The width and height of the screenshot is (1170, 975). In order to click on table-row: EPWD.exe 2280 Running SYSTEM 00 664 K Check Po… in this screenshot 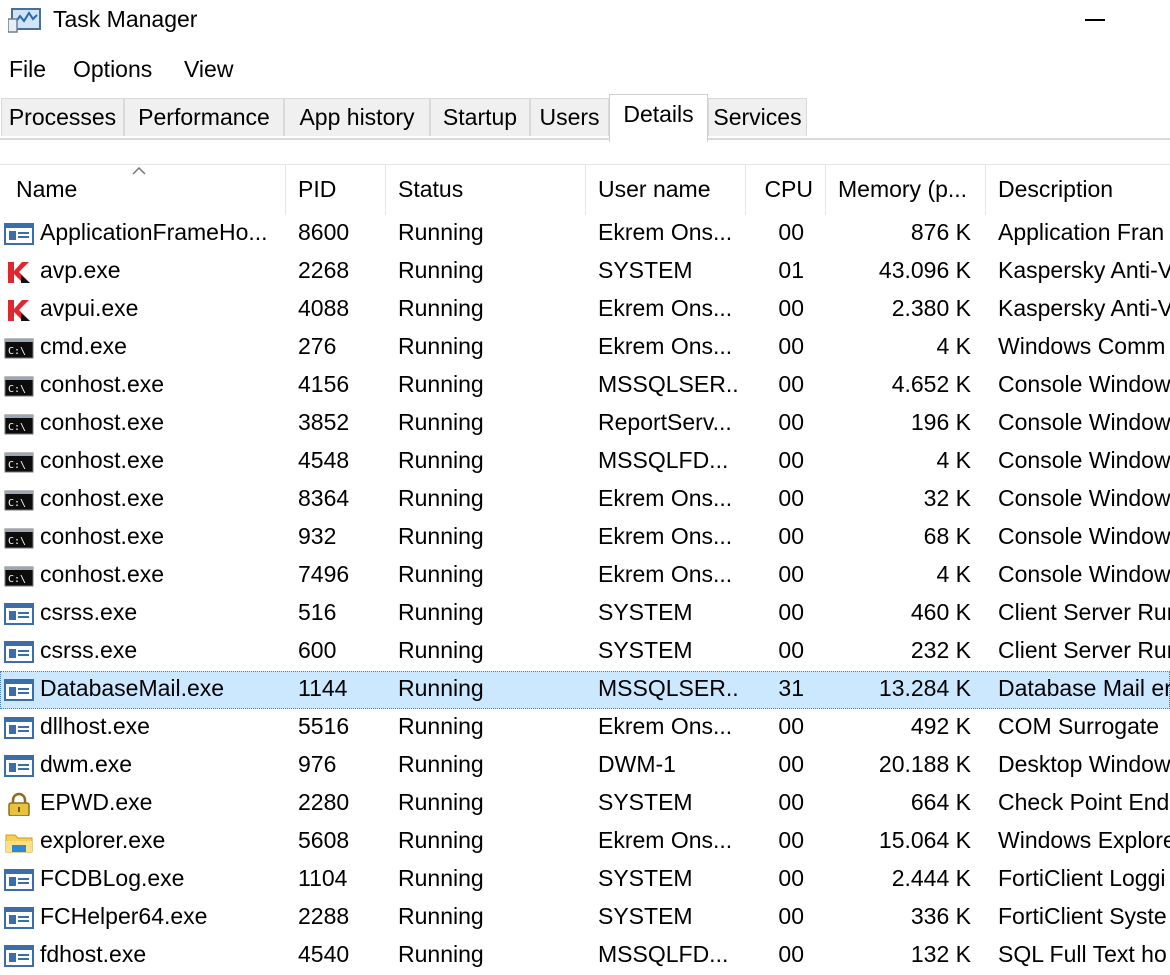, I will do `click(585, 804)`.